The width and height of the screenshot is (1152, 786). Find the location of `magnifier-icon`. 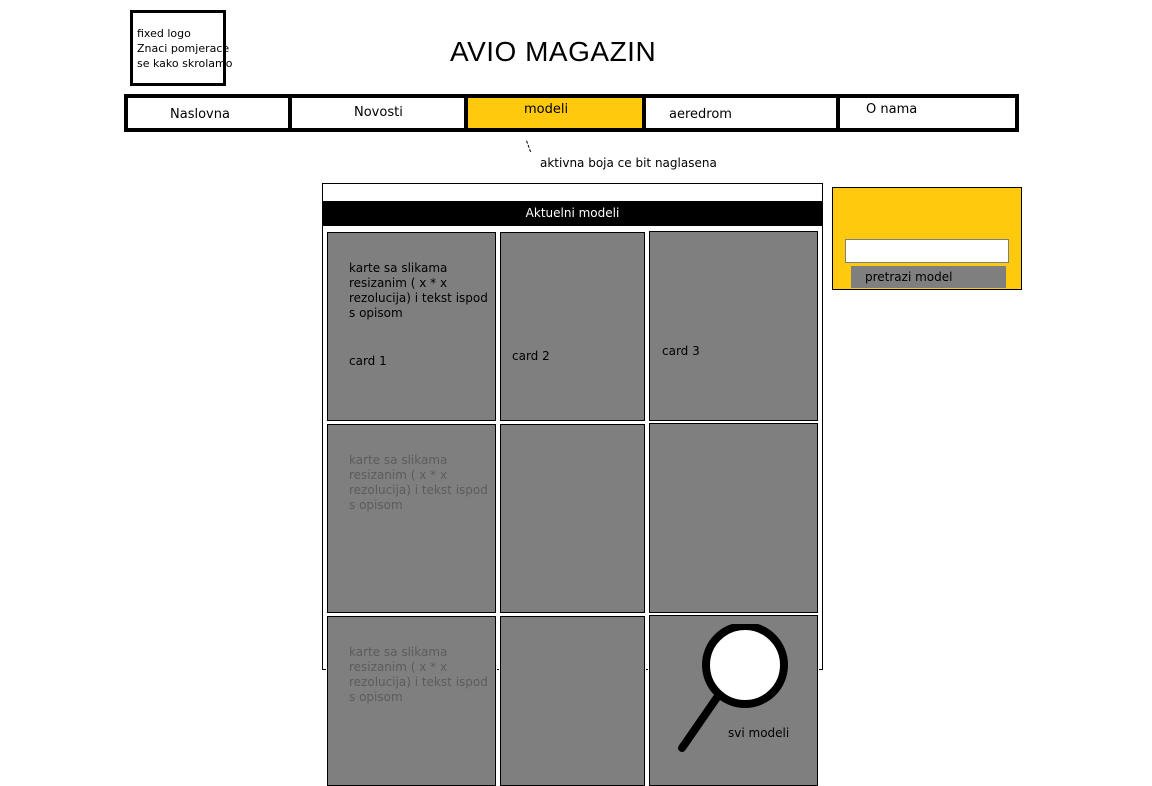

magnifier-icon is located at coordinates (733, 688).